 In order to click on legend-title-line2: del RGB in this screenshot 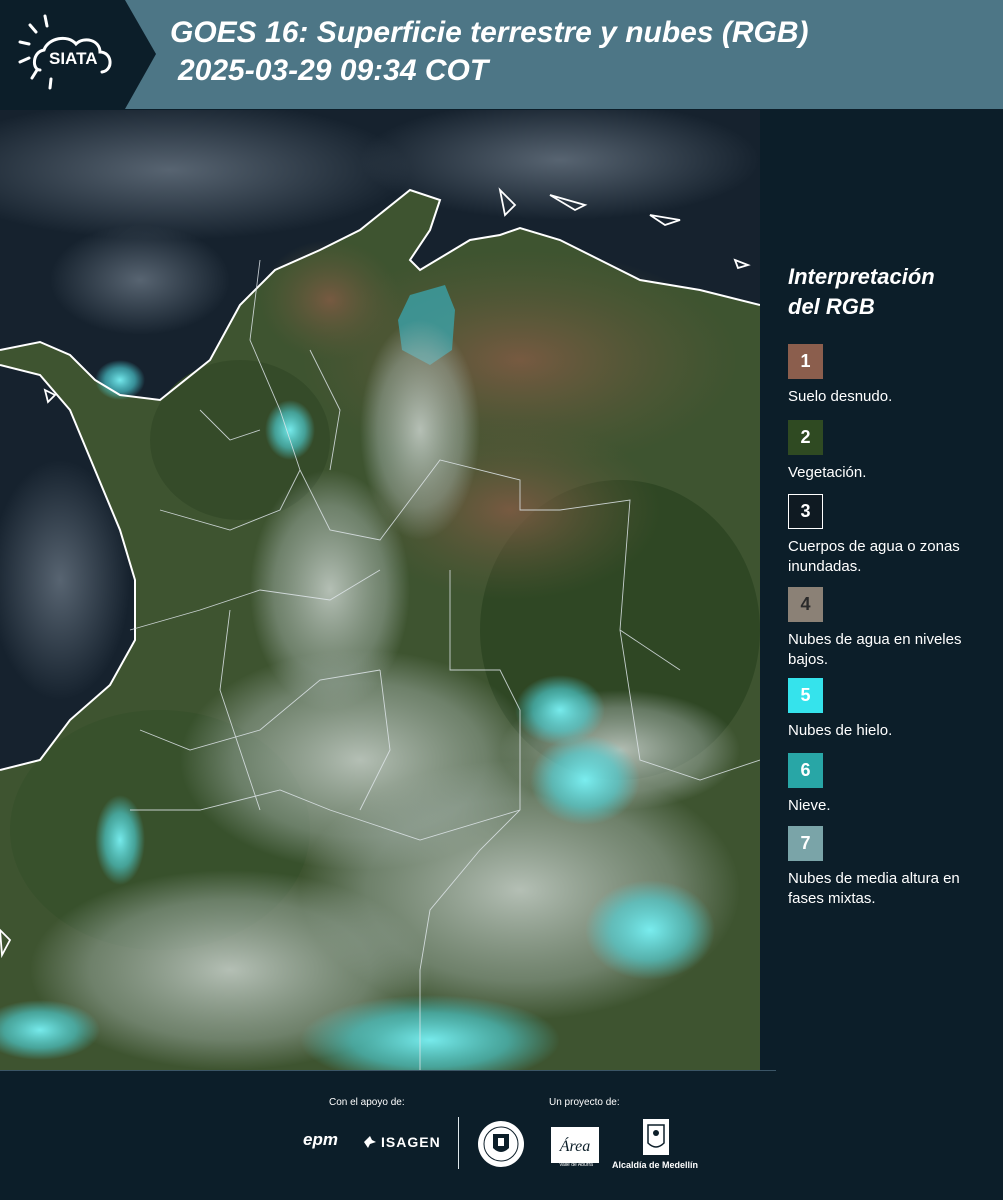, I will do `click(831, 306)`.